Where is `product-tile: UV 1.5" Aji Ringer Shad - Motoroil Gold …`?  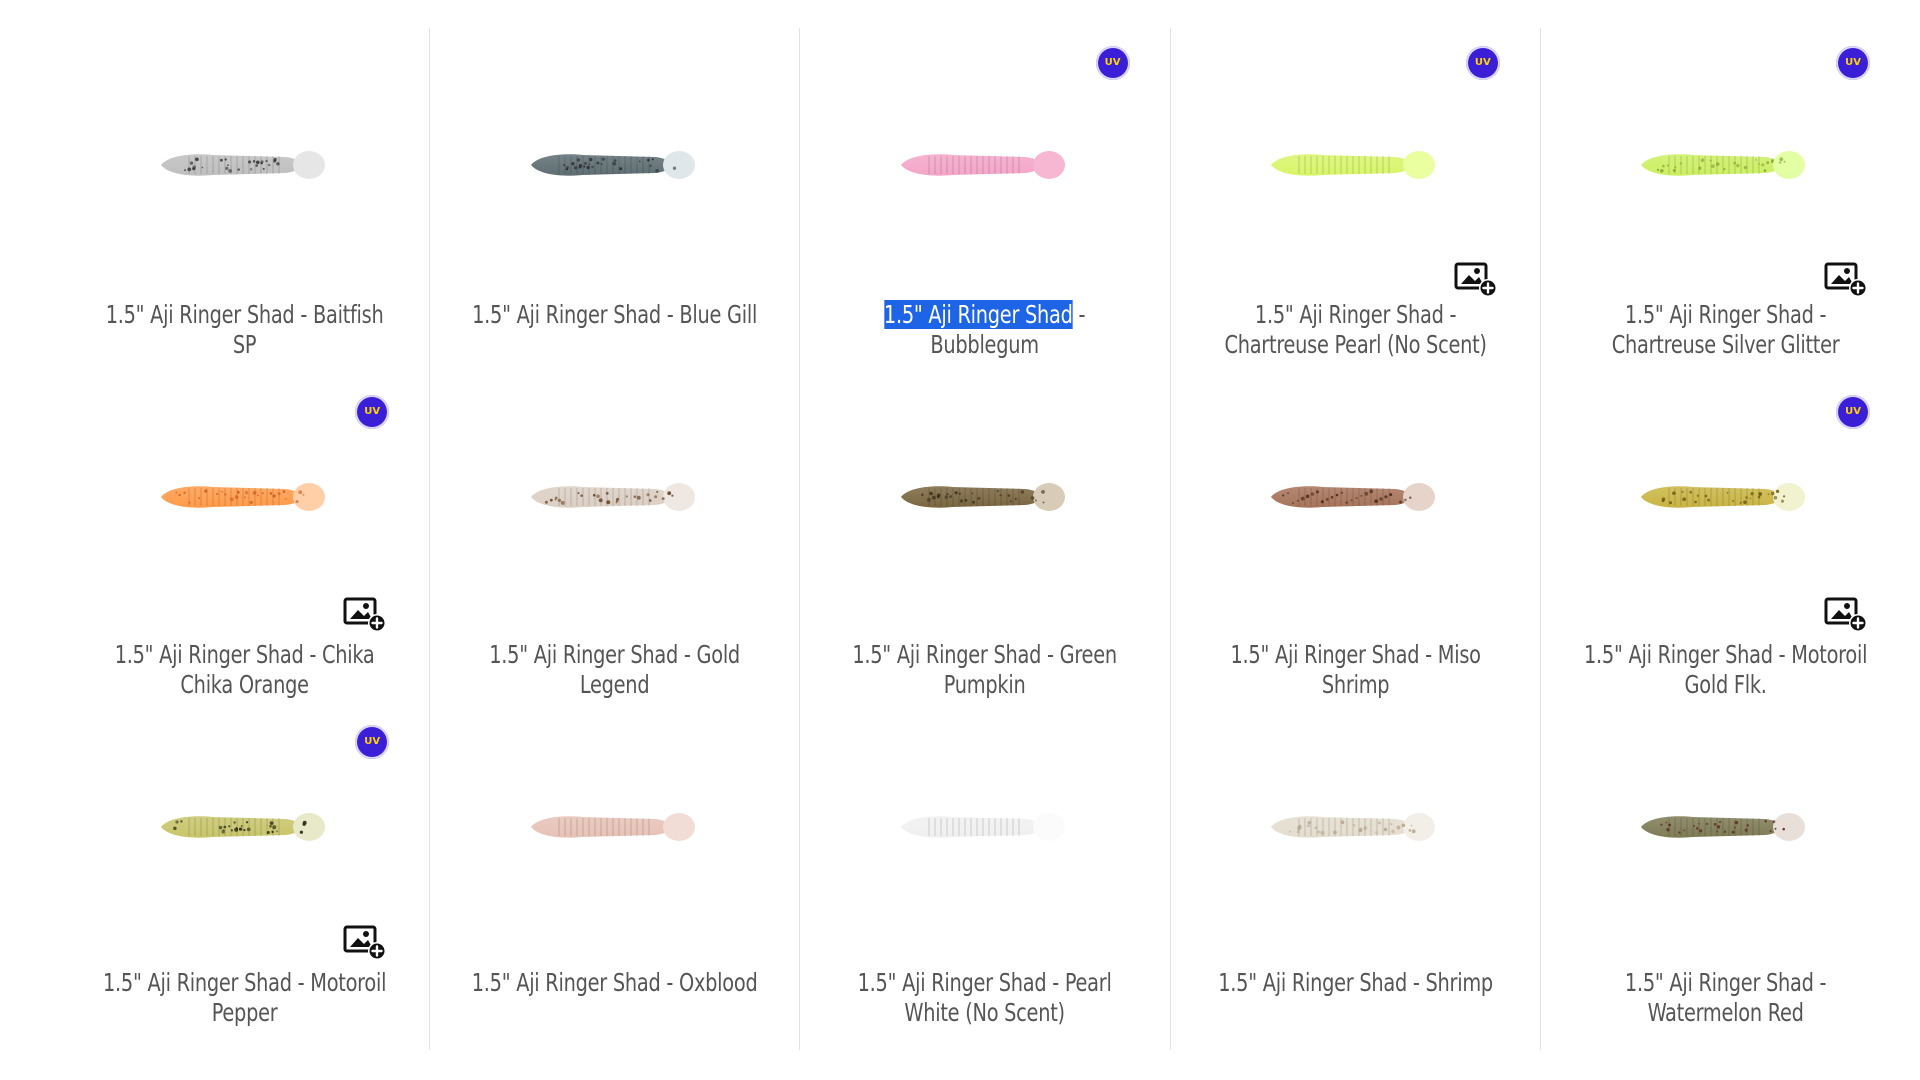 product-tile: UV 1.5" Aji Ringer Shad - Motoroil Gold … is located at coordinates (1725, 560).